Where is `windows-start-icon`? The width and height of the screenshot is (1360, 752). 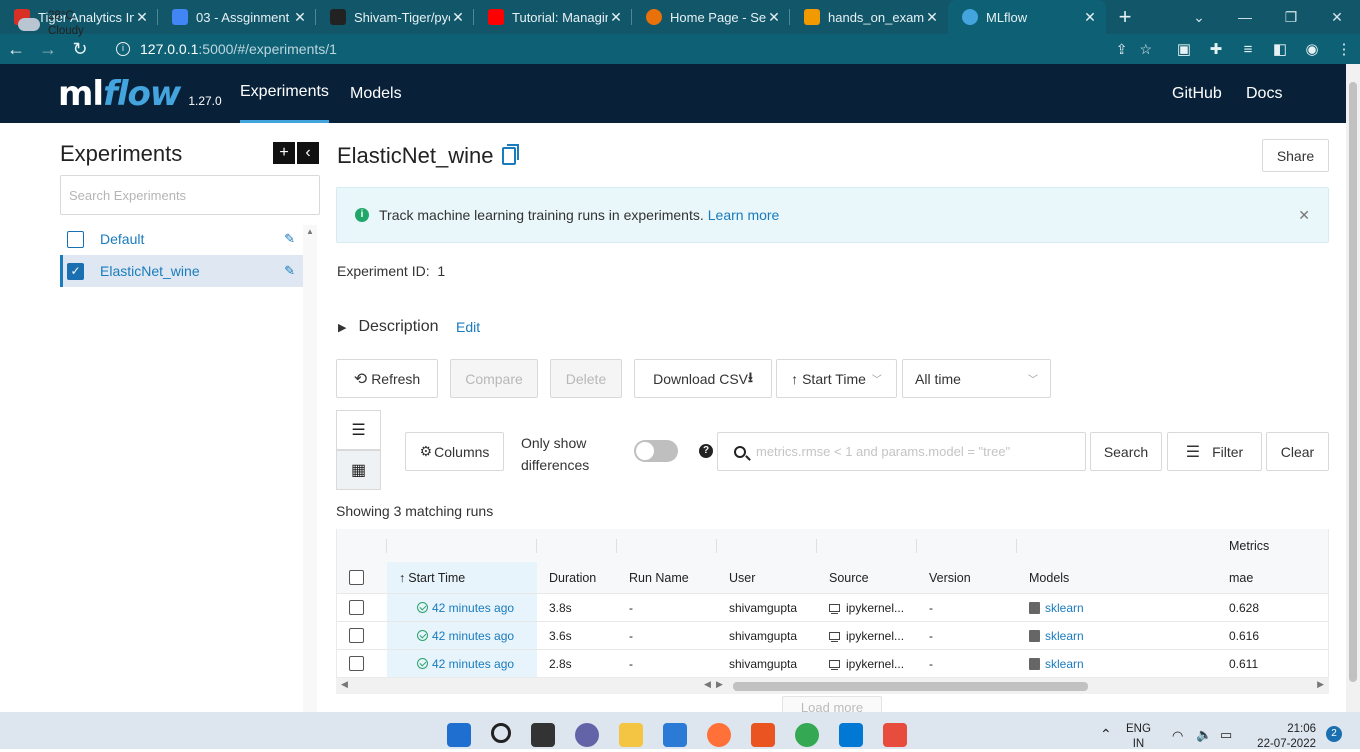 windows-start-icon is located at coordinates (459, 735).